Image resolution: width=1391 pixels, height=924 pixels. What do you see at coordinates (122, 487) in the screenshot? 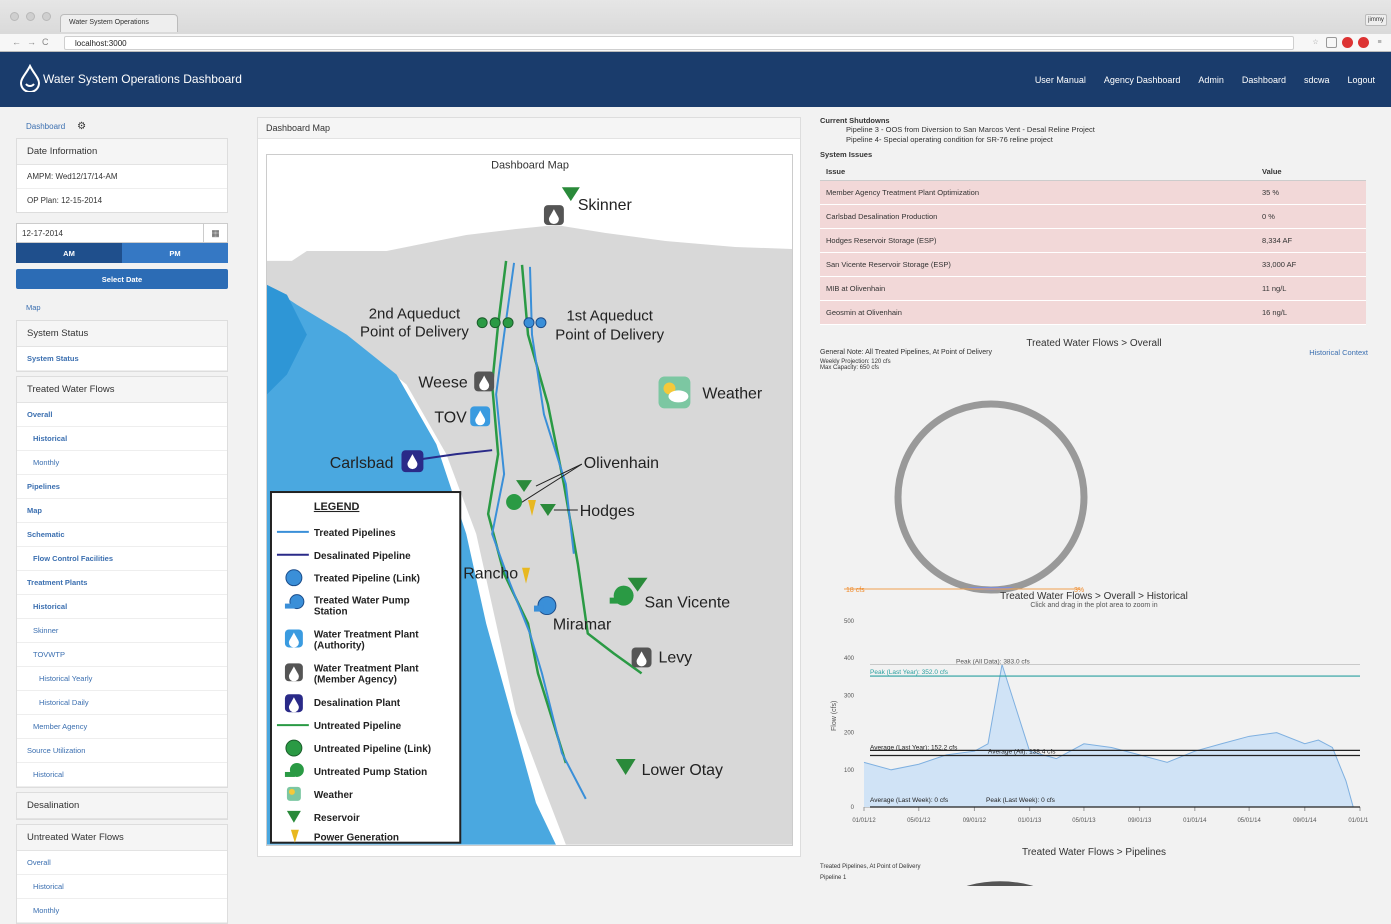
I see `treated-pipelines-link: Pipelines` at bounding box center [122, 487].